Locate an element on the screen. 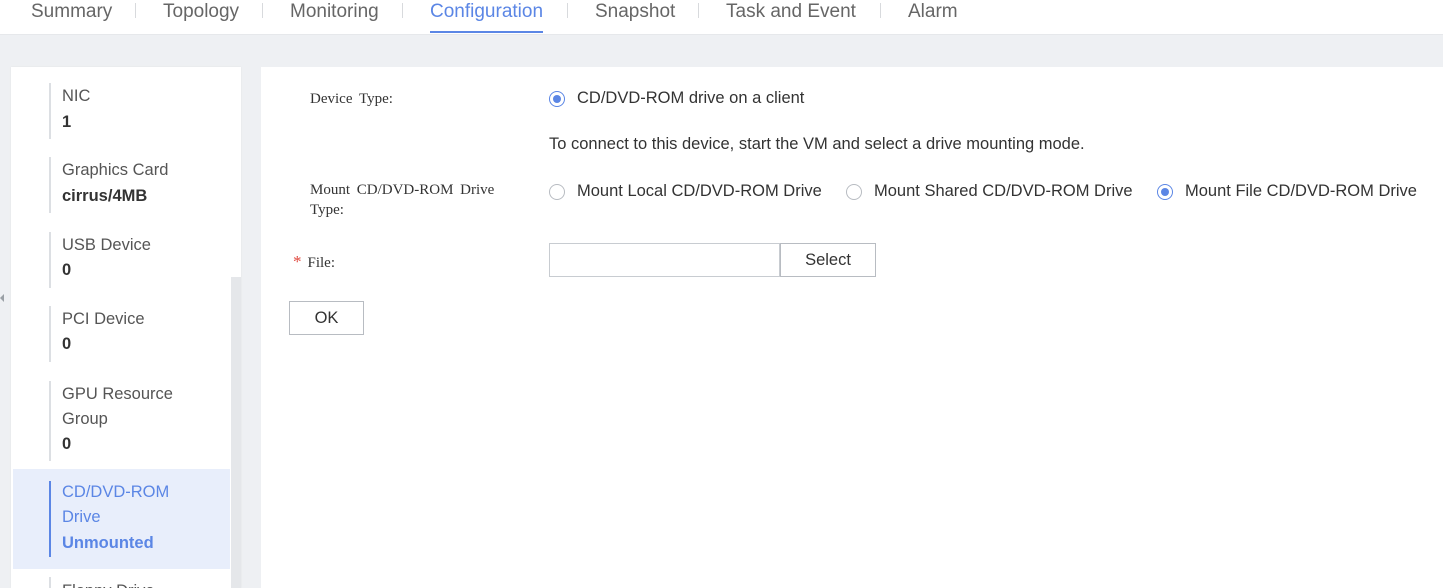 The width and height of the screenshot is (1443, 588). tab-alarm: Alarm is located at coordinates (933, 17).